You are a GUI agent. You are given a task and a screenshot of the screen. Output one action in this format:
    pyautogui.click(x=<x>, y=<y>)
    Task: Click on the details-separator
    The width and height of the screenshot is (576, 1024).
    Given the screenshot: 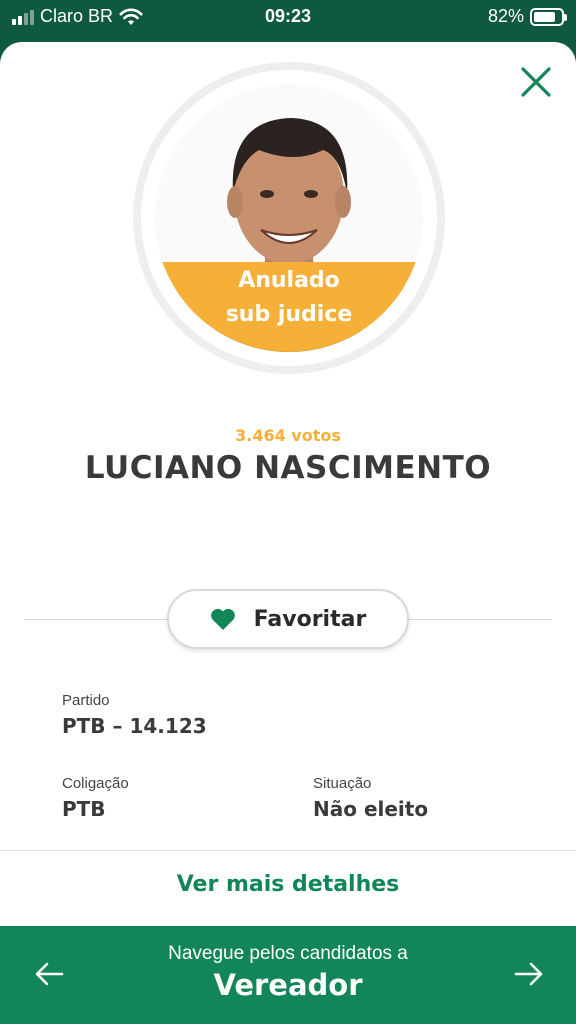 What is the action you would take?
    pyautogui.click(x=288, y=850)
    